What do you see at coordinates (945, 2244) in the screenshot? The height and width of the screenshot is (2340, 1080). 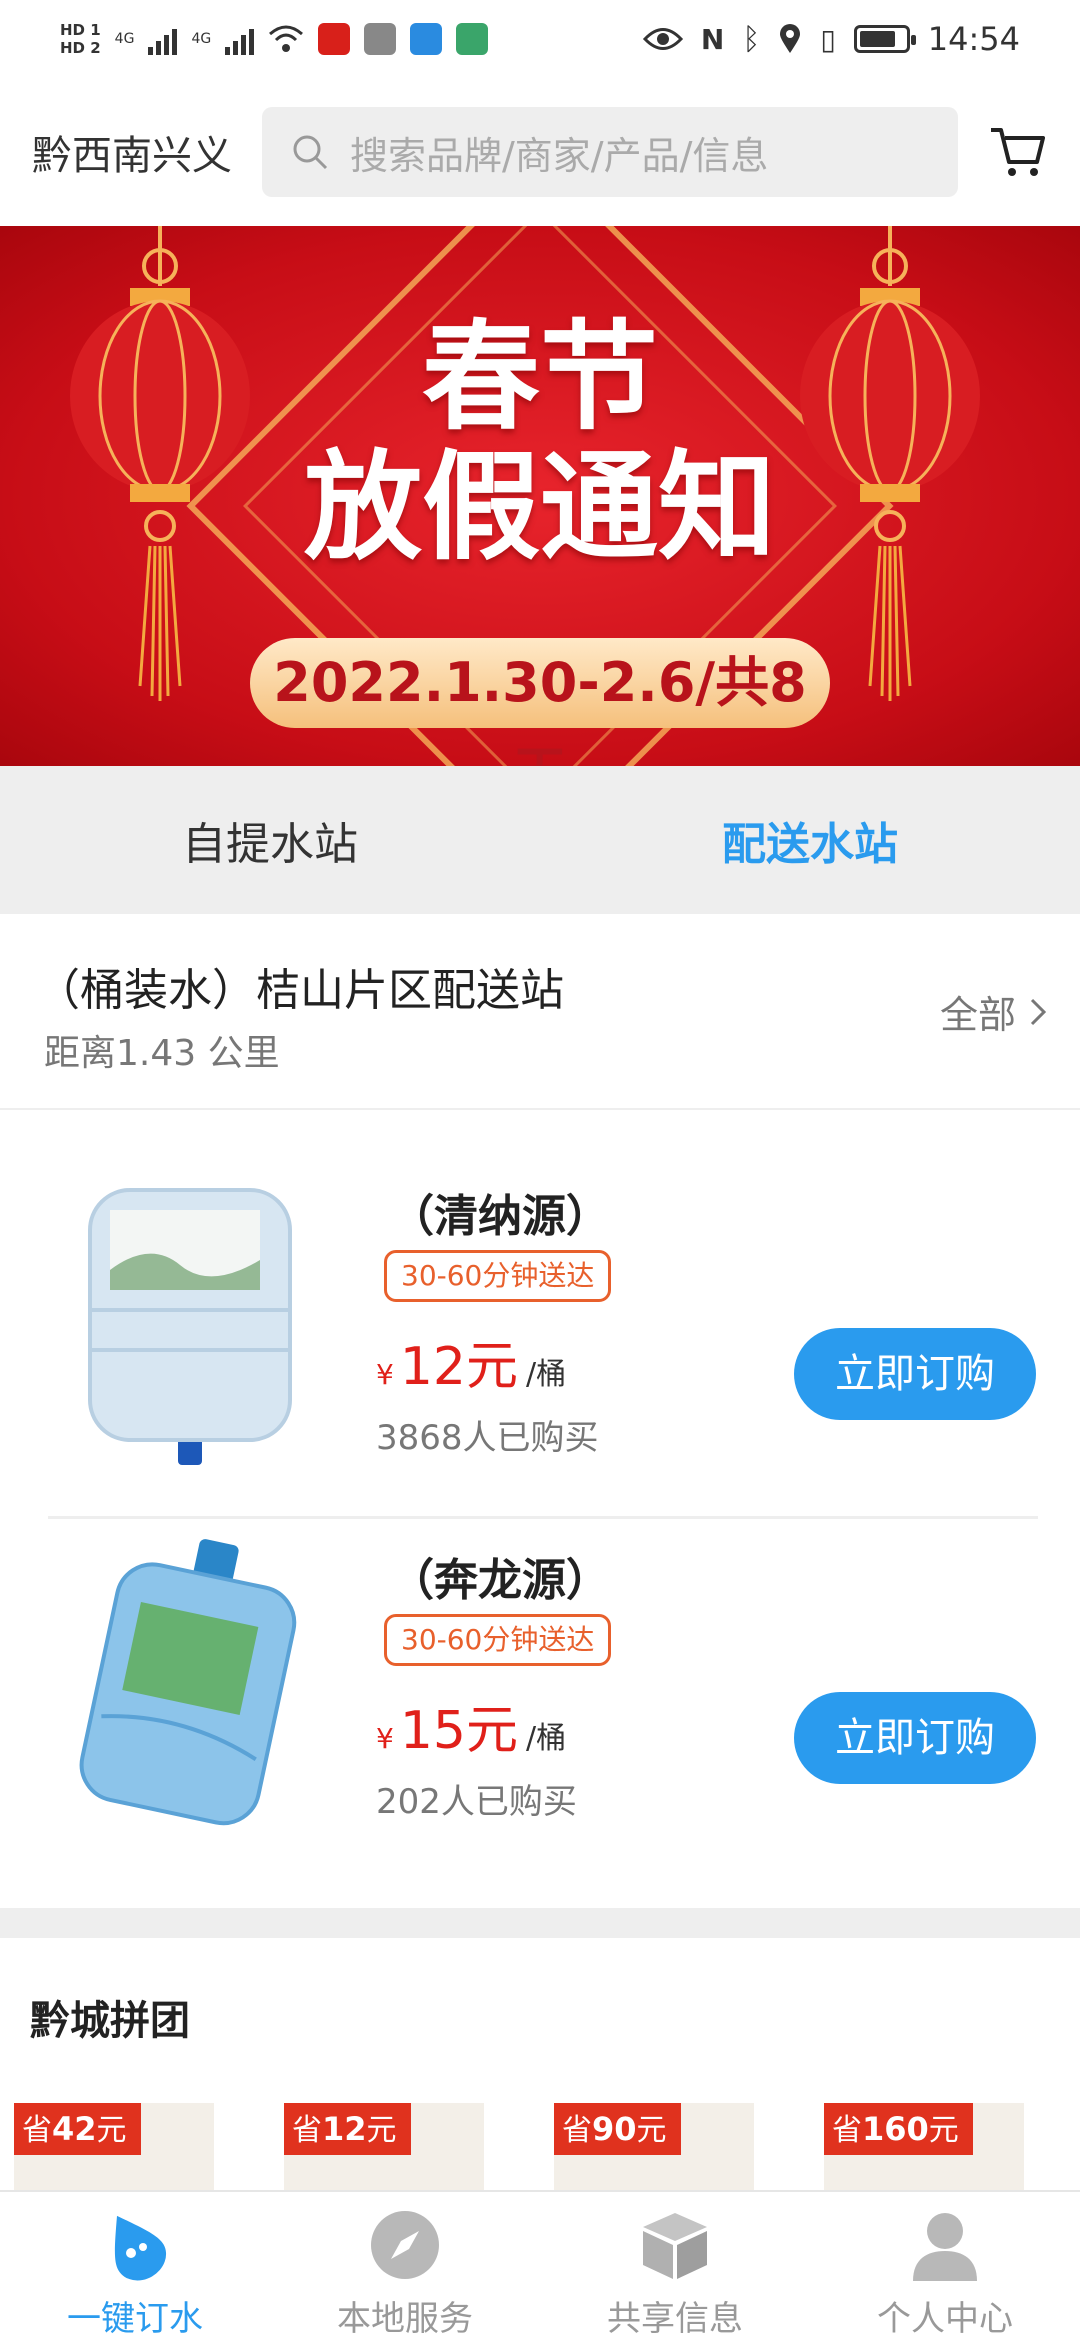 I see `person-icon` at bounding box center [945, 2244].